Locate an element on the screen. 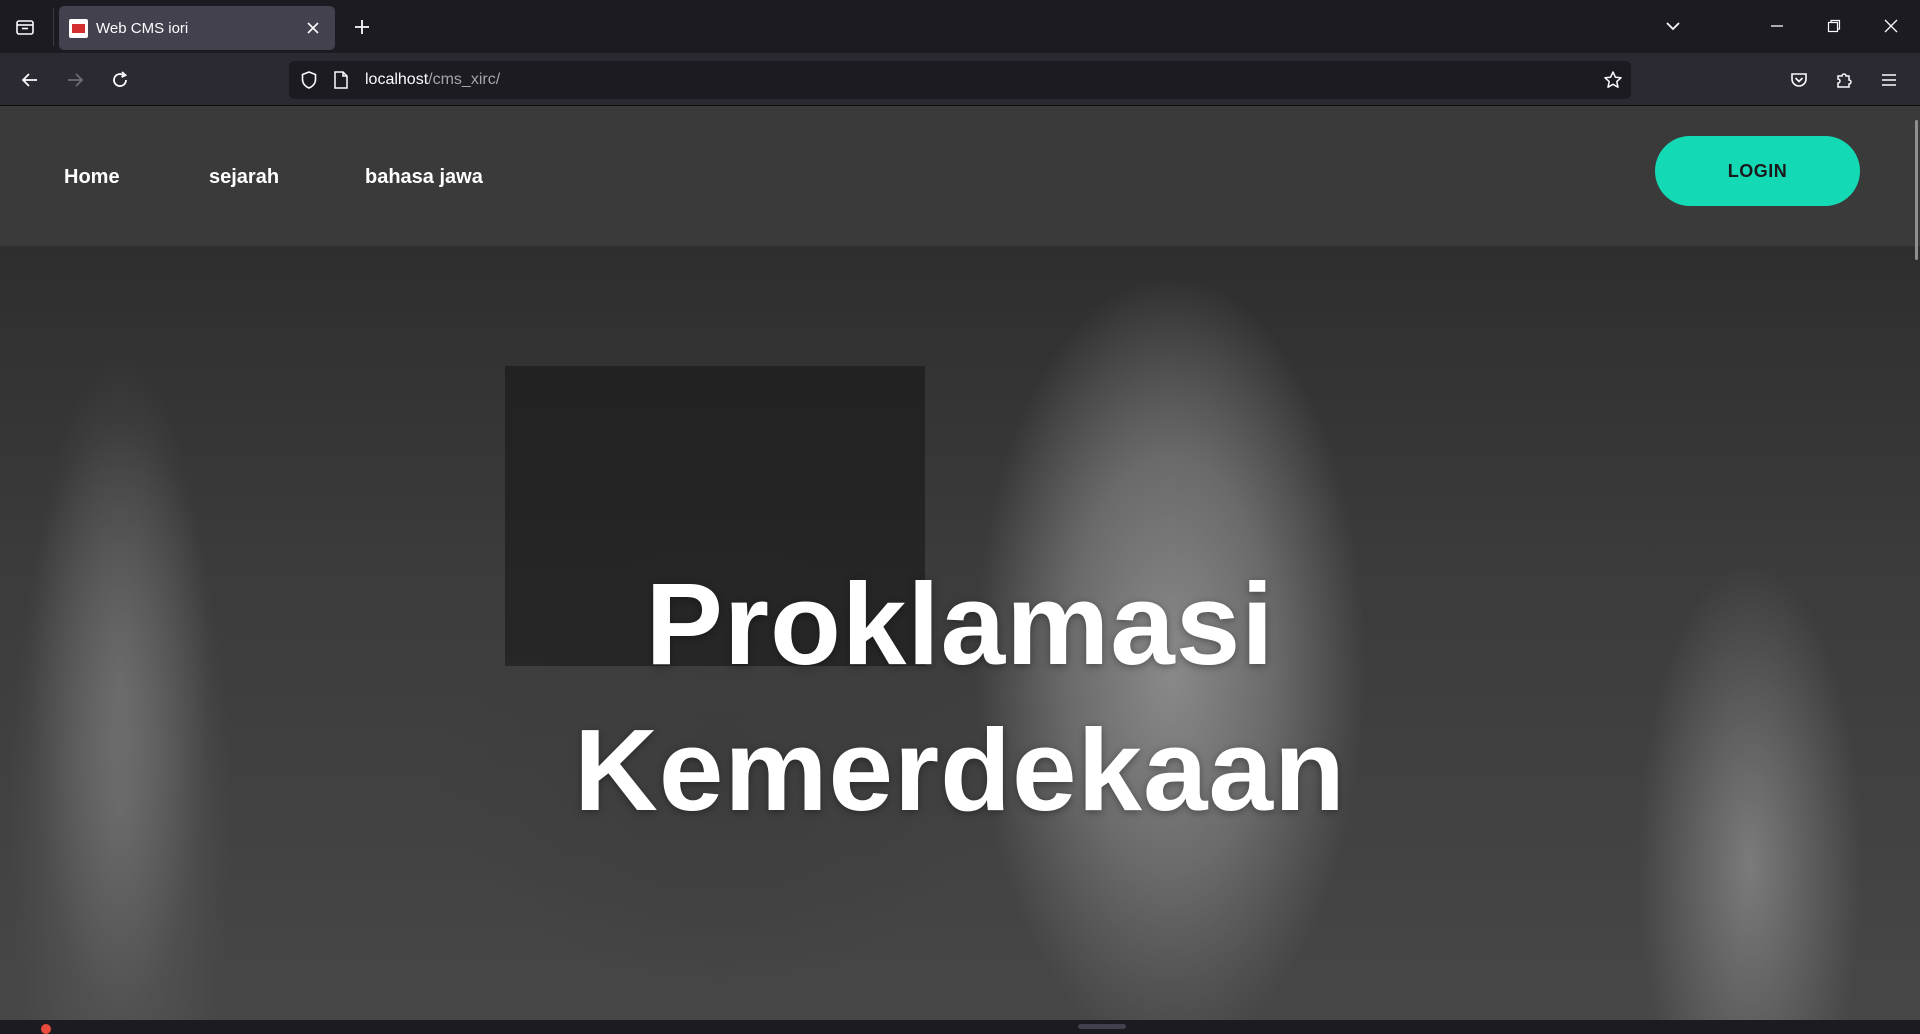  reload-icon is located at coordinates (120, 80).